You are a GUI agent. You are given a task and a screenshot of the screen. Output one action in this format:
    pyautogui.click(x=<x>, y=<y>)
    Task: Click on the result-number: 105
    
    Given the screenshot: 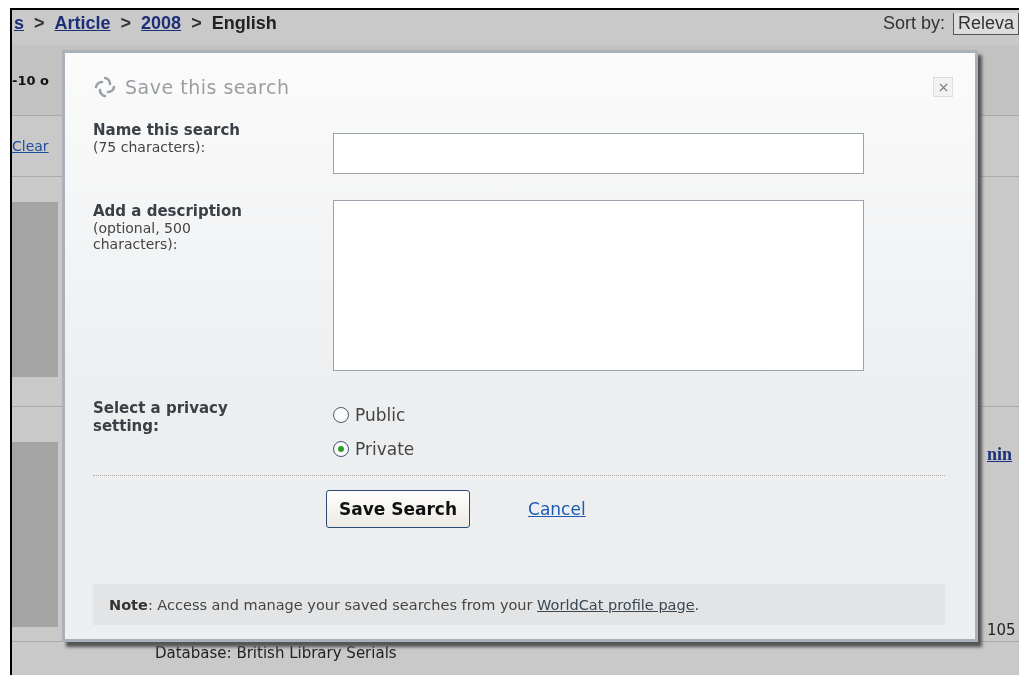 What is the action you would take?
    pyautogui.click(x=1002, y=630)
    